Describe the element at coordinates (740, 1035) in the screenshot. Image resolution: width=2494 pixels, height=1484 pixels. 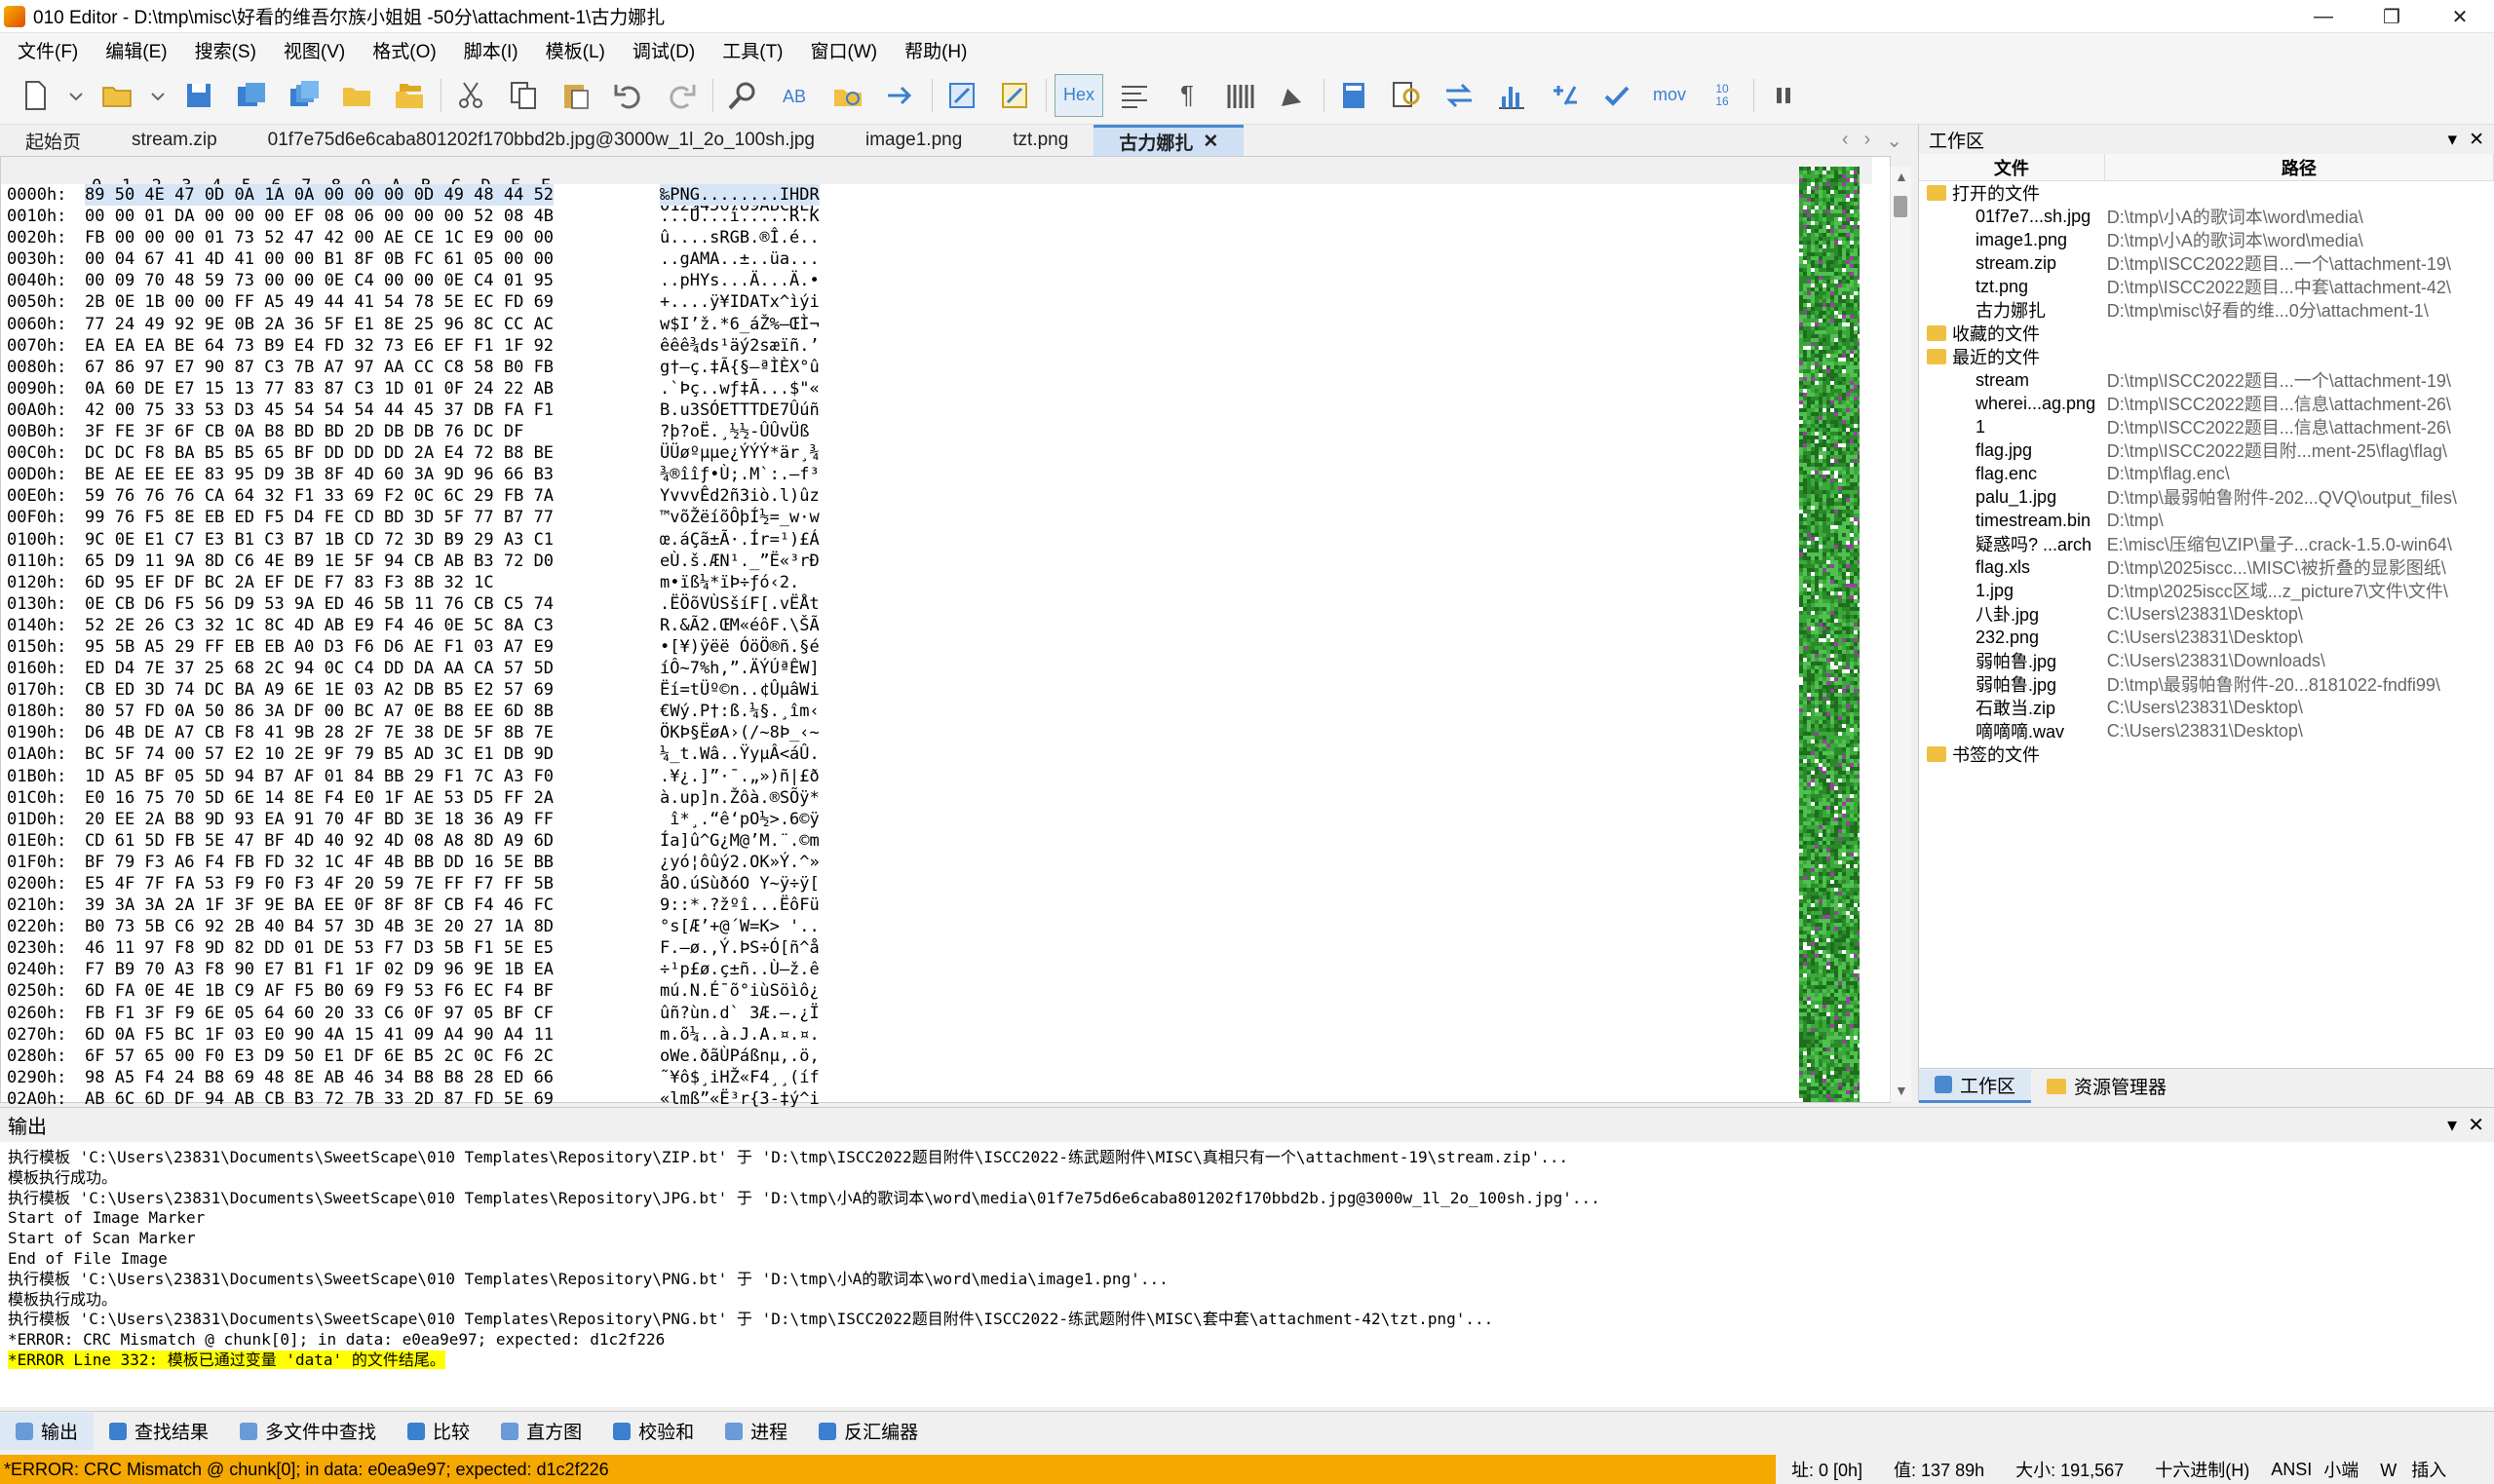
I see `hex-ascii: m.õ¼..à.J.A.¤.¤.` at that location.